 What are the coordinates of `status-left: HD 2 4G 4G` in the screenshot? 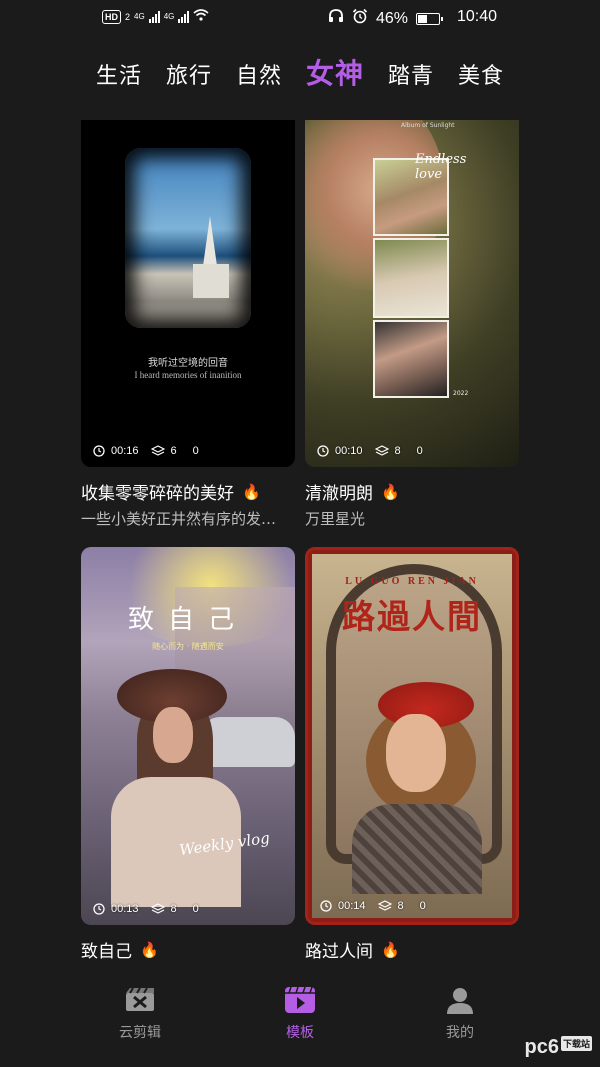 It's located at (155, 16).